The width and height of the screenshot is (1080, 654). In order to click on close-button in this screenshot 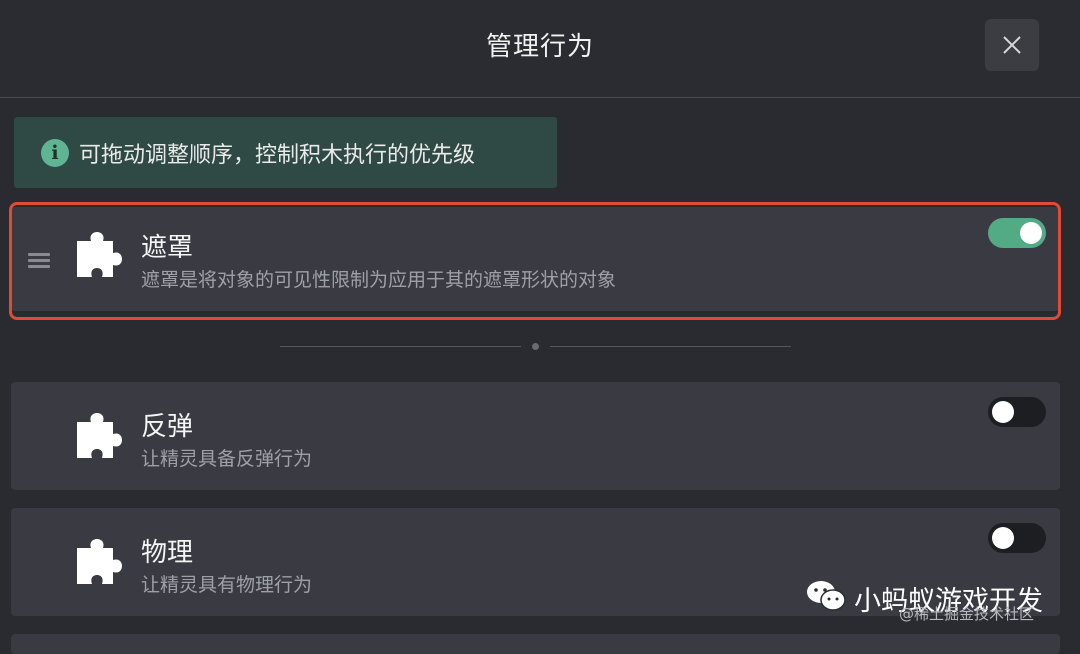, I will do `click(1012, 45)`.